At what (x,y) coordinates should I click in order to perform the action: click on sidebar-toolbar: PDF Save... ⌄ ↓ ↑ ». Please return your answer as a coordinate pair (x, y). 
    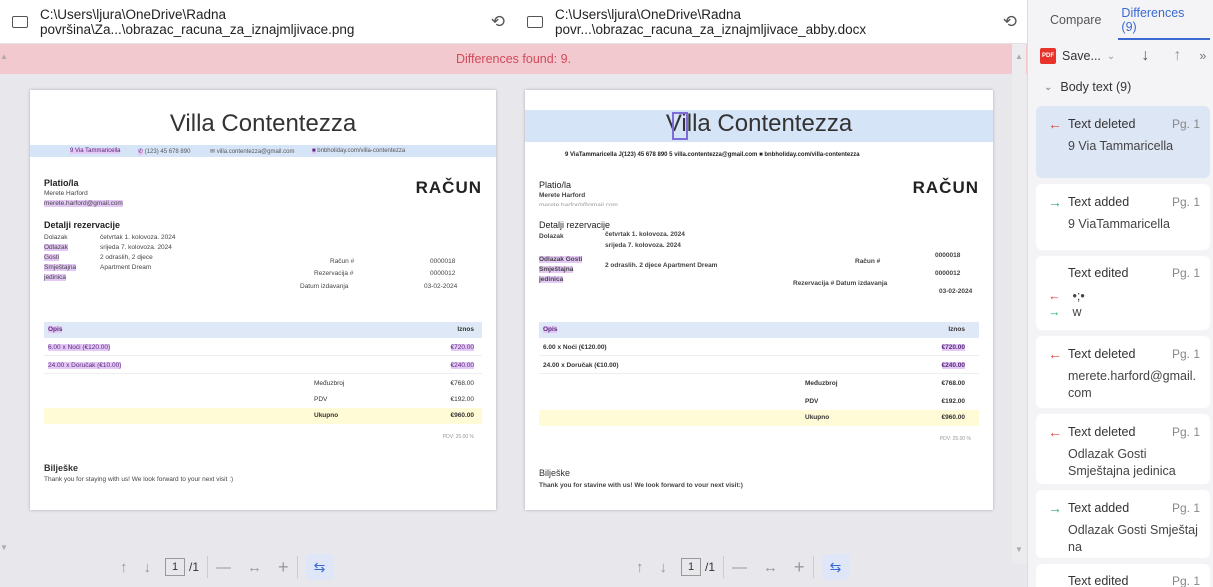
    Looking at the image, I should click on (1120, 56).